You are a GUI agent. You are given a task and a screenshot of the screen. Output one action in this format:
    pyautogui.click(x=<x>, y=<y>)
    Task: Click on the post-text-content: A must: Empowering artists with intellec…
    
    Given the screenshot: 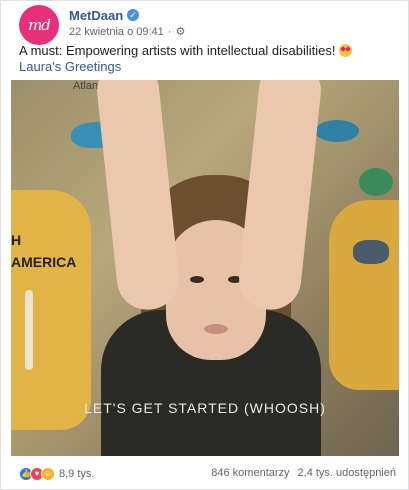 What is the action you would take?
    pyautogui.click(x=179, y=50)
    